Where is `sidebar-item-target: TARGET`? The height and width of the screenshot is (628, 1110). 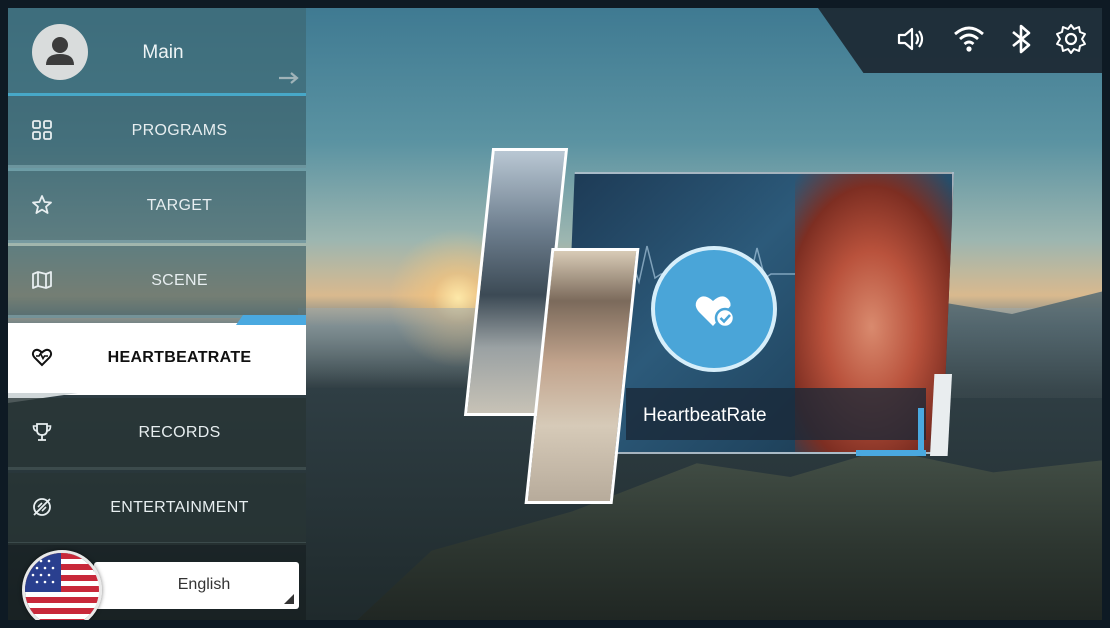 sidebar-item-target: TARGET is located at coordinates (157, 207).